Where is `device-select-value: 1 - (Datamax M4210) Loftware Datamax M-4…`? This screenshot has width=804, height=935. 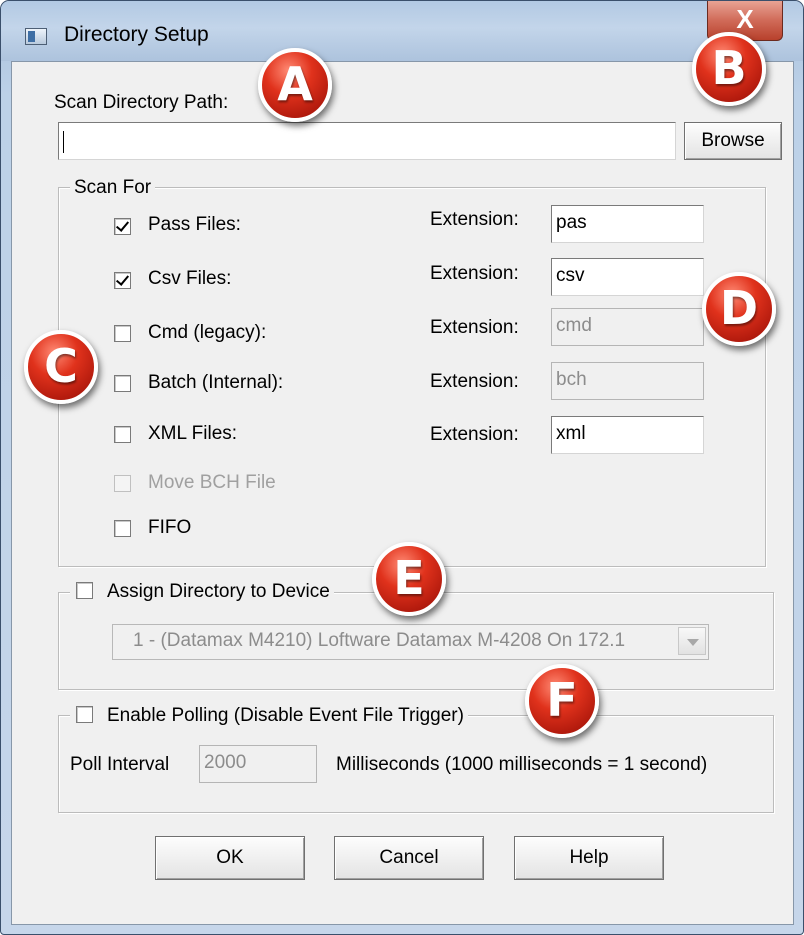
device-select-value: 1 - (Datamax M4210) Loftware Datamax M-4… is located at coordinates (379, 640).